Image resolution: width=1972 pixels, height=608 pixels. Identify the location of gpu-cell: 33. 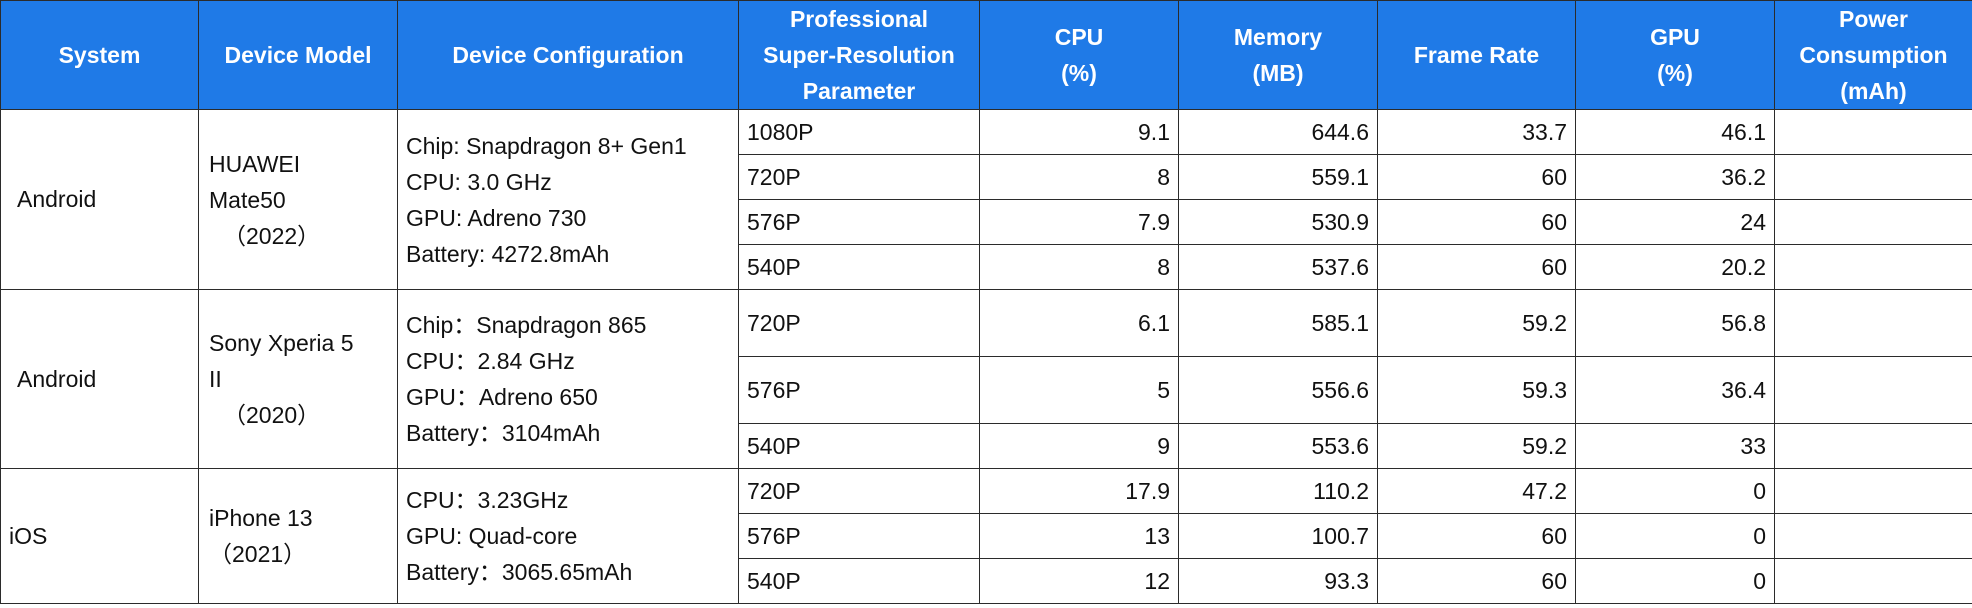
(1675, 446).